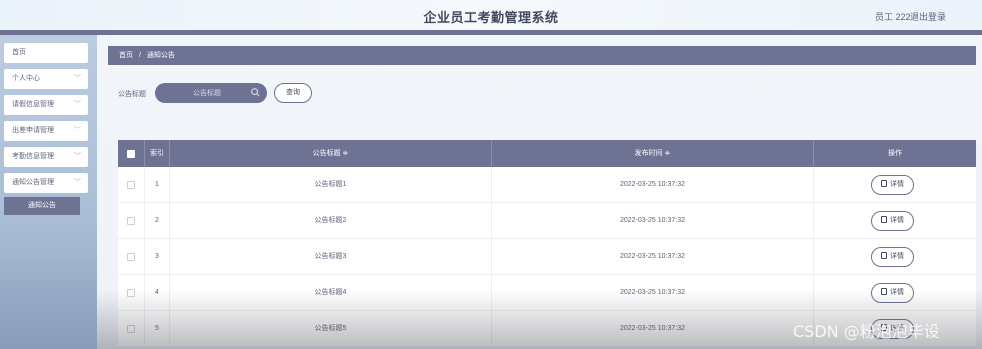  Describe the element at coordinates (157, 185) in the screenshot. I see `index-cell: 1` at that location.